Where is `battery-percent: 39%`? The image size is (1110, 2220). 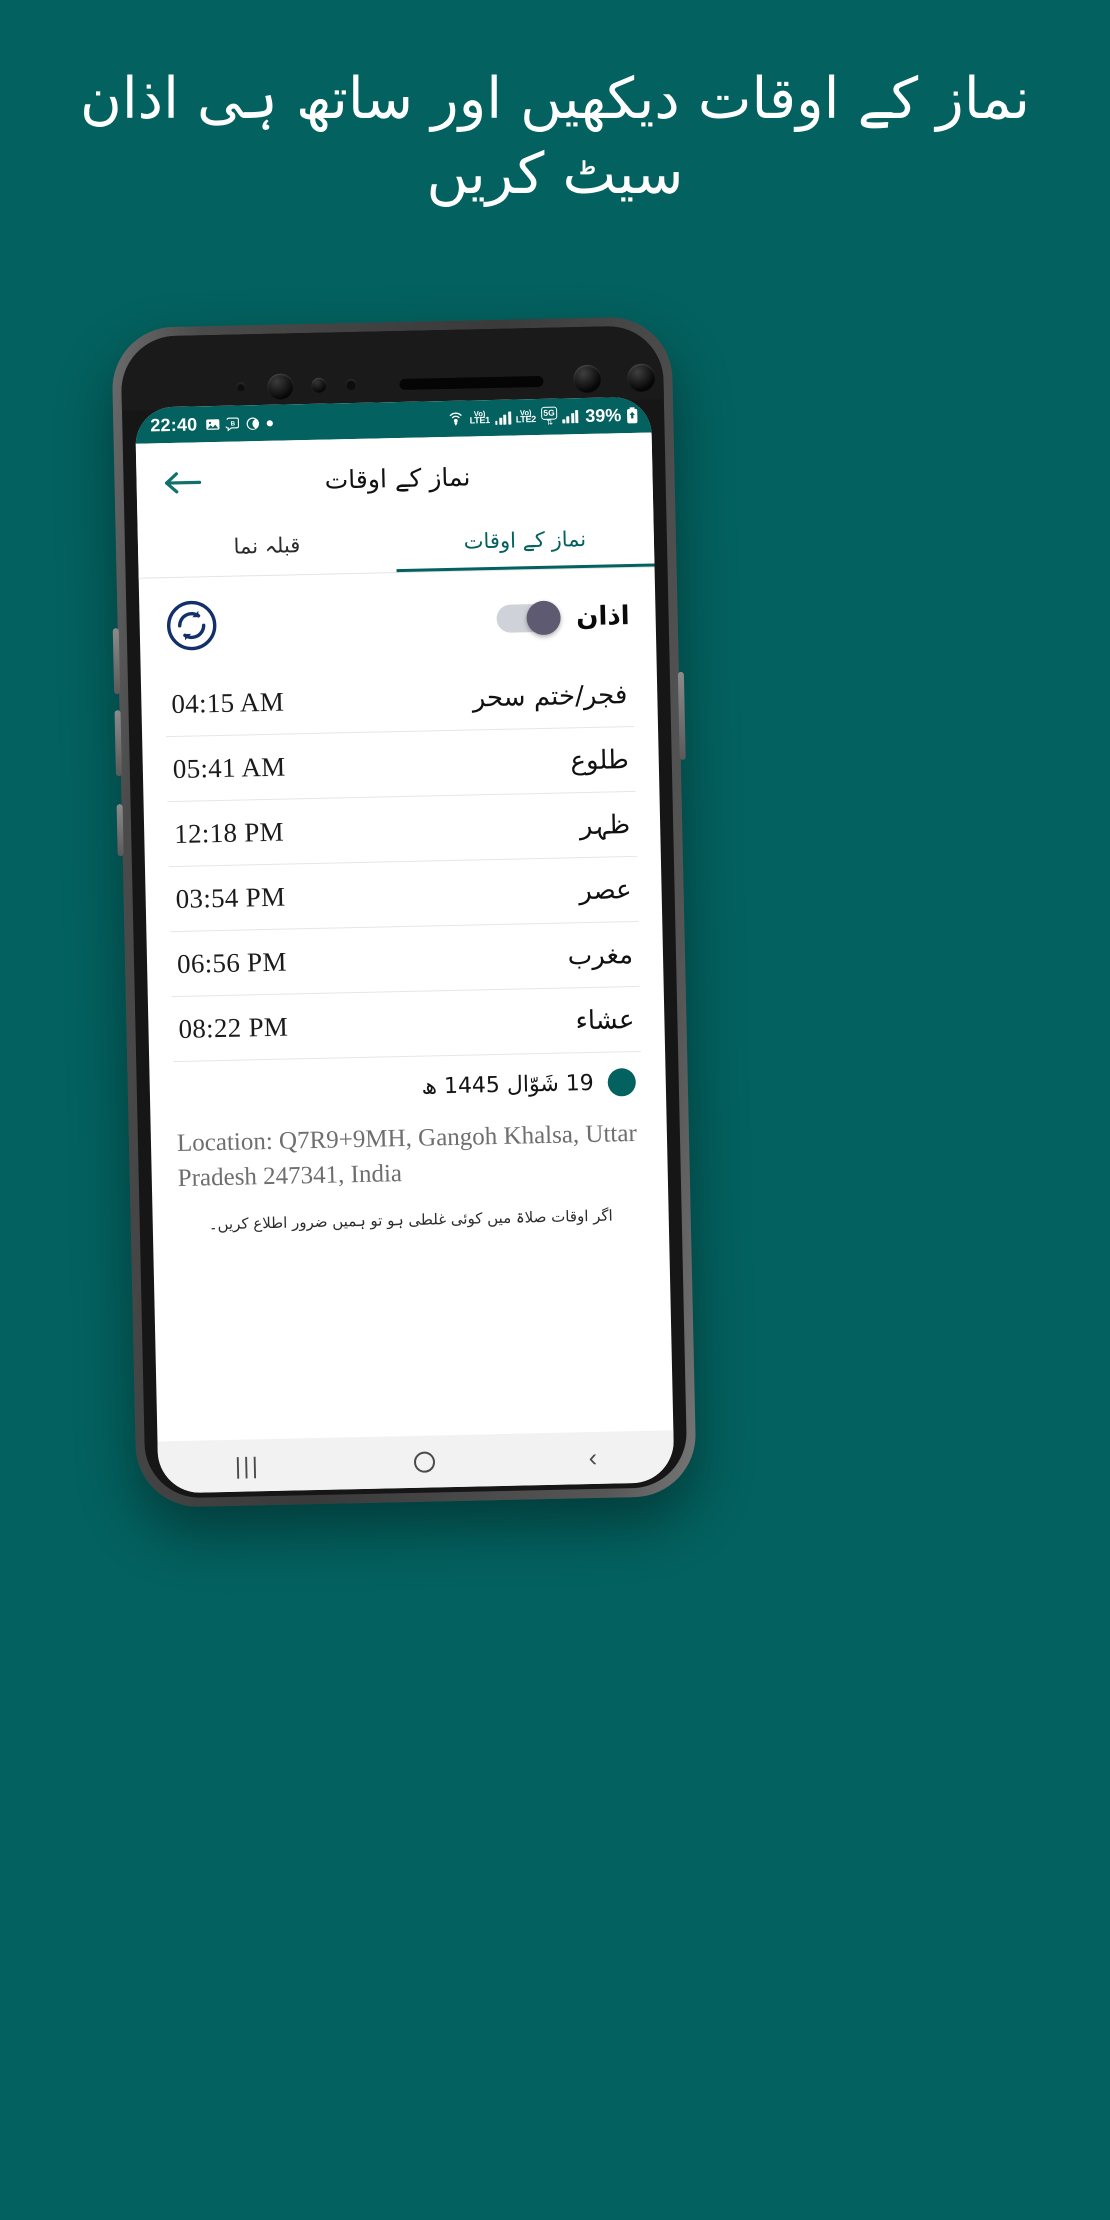
battery-percent: 39% is located at coordinates (603, 415).